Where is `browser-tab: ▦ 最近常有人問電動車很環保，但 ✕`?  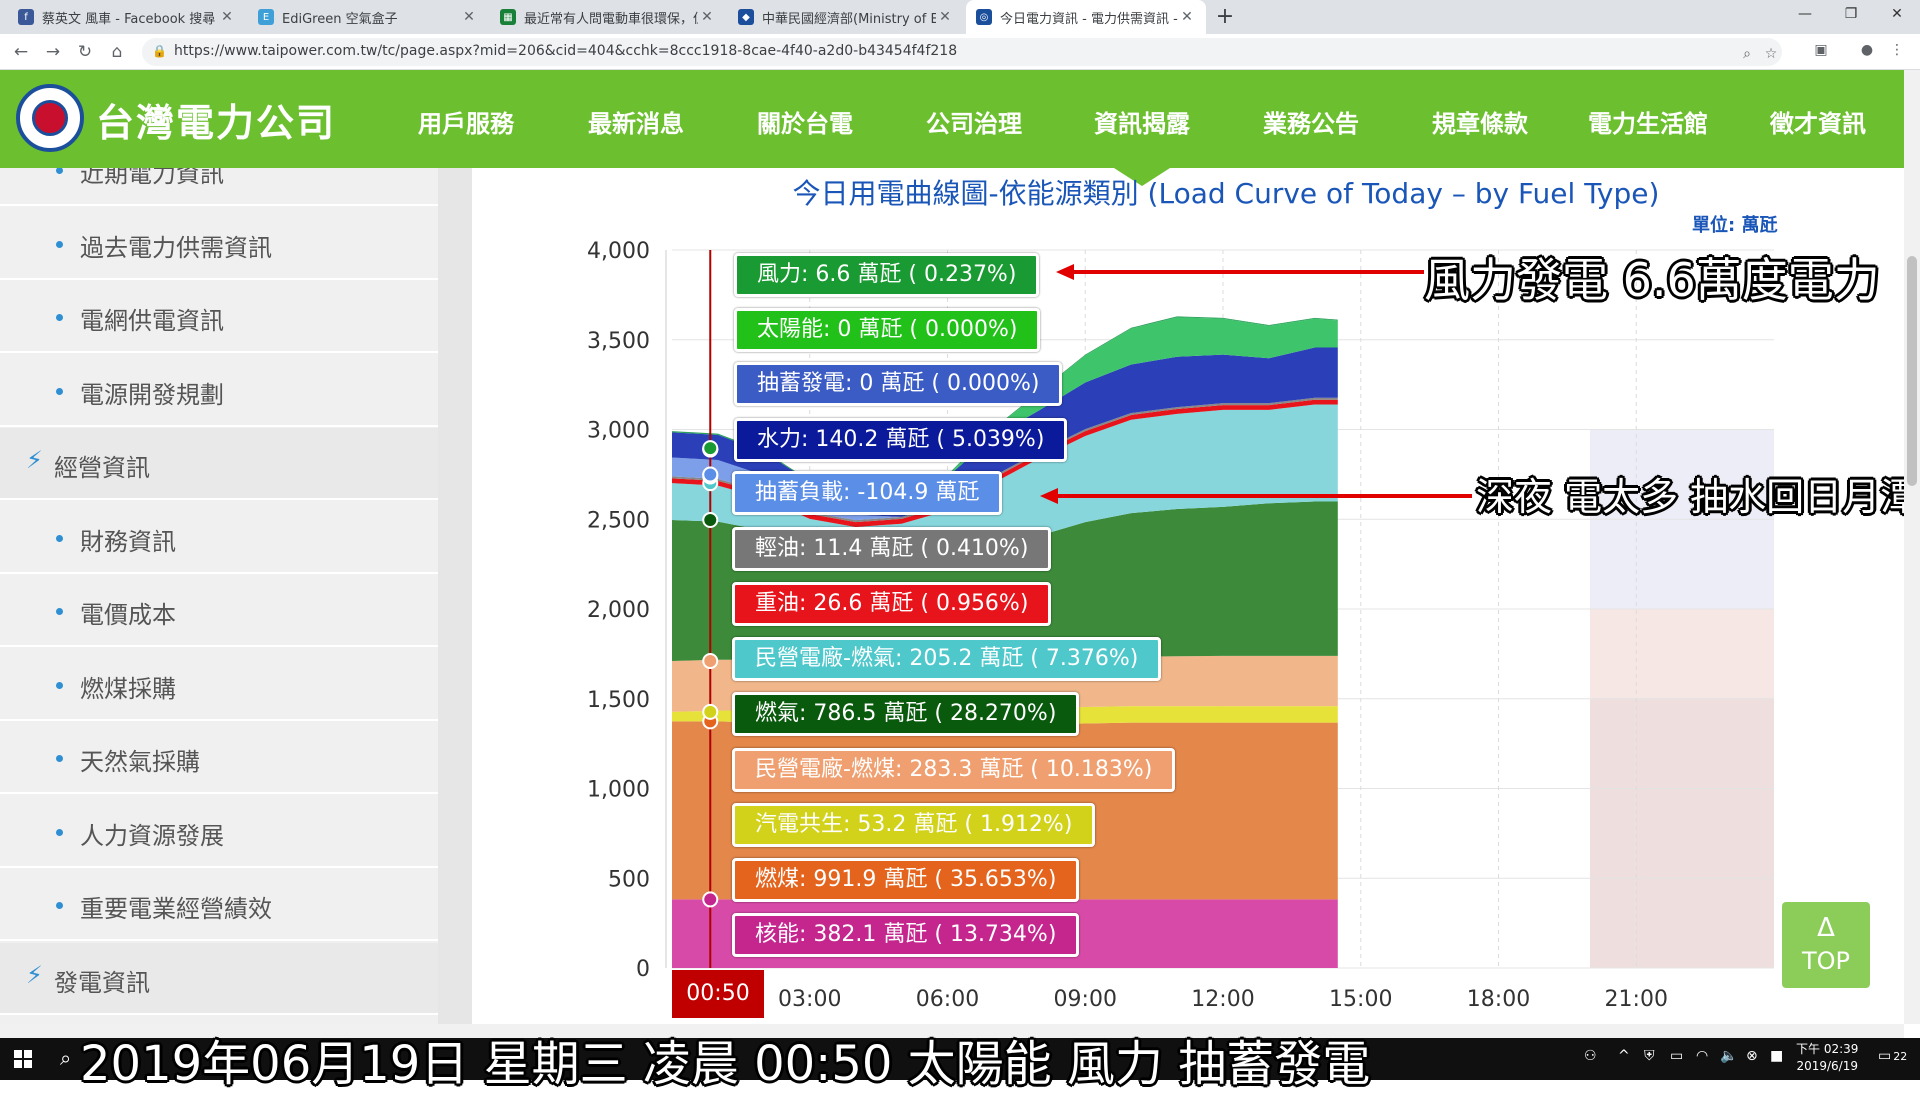 browser-tab: ▦ 最近常有人問電動車很環保，但 ✕ is located at coordinates (608, 17).